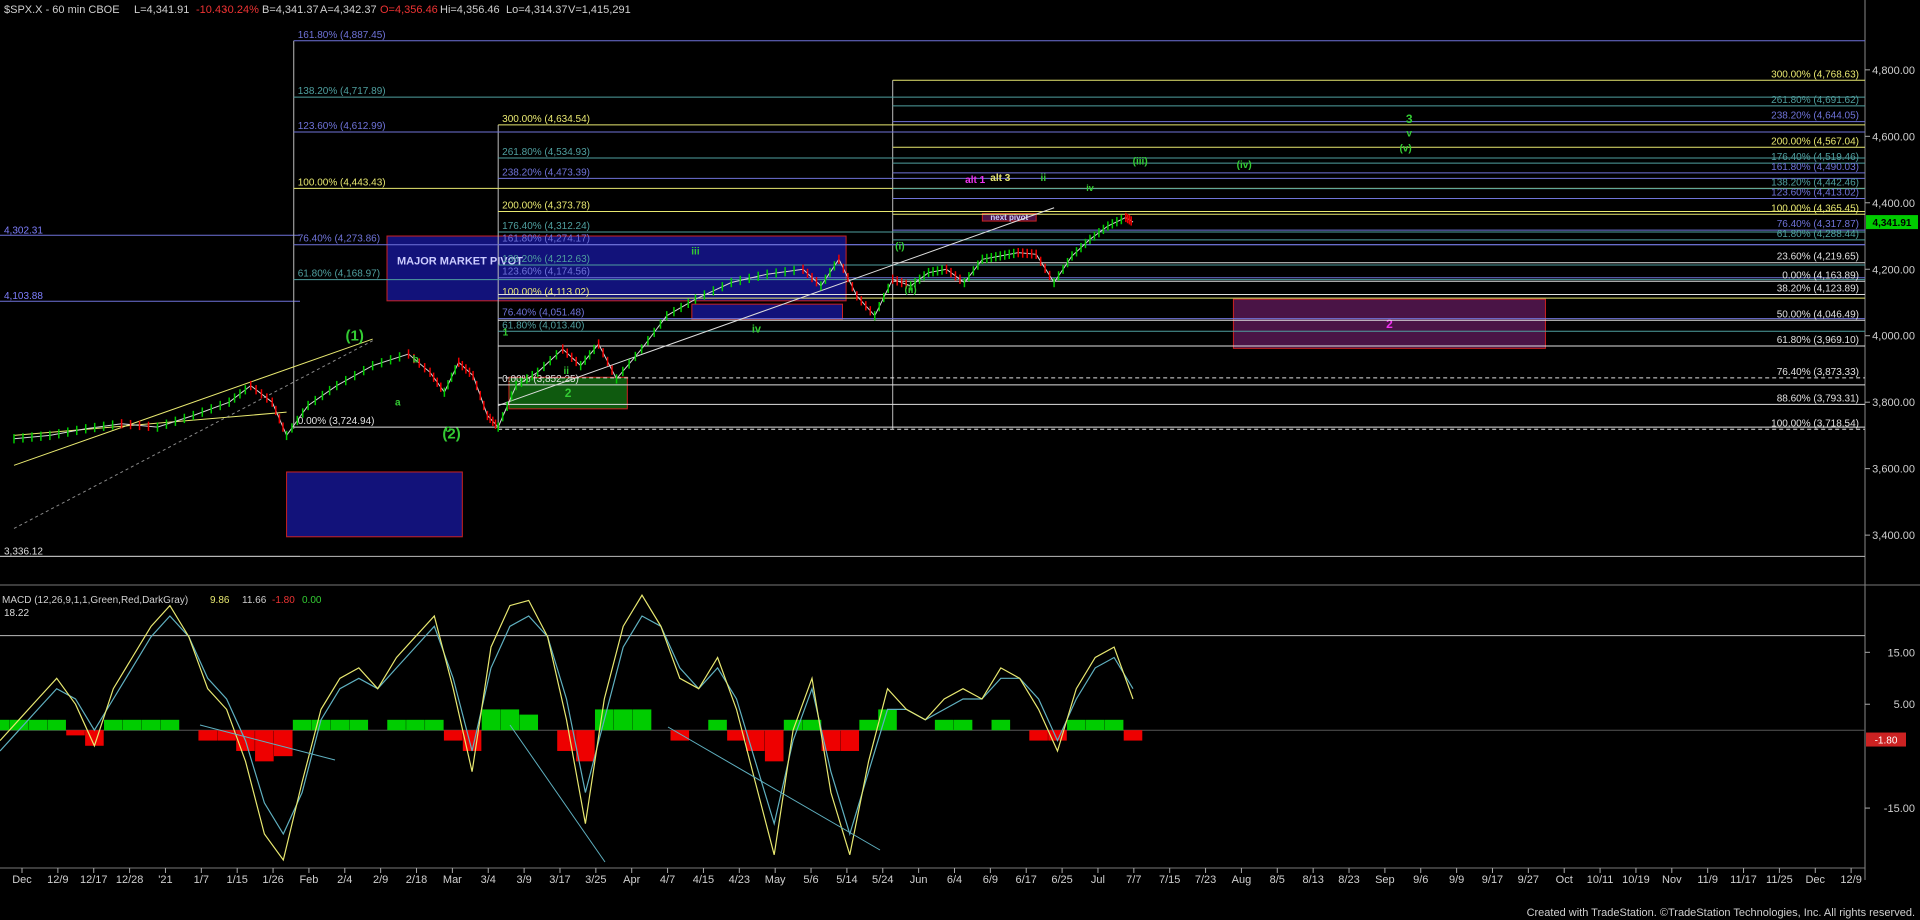 This screenshot has height=920, width=1920. Describe the element at coordinates (283, 600) in the screenshot. I see `macd-value: -1.80` at that location.